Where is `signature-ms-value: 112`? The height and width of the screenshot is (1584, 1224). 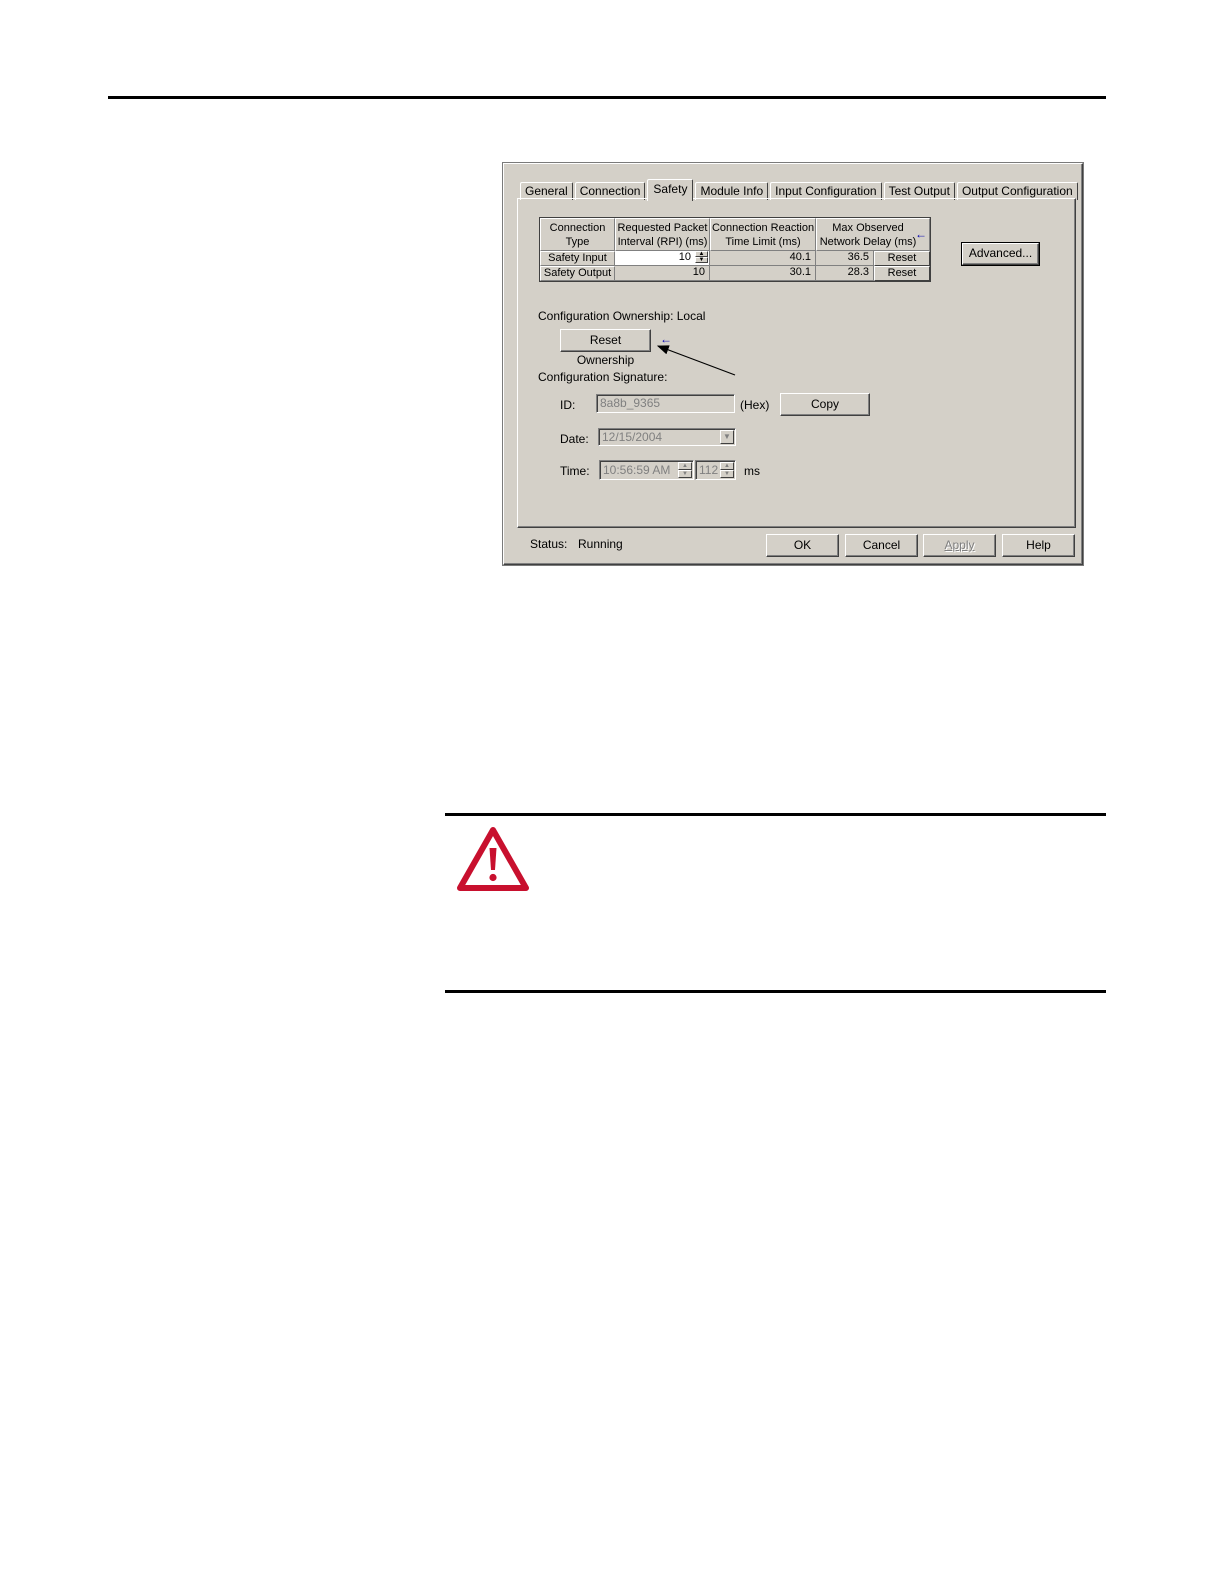
signature-ms-value: 112 is located at coordinates (709, 470).